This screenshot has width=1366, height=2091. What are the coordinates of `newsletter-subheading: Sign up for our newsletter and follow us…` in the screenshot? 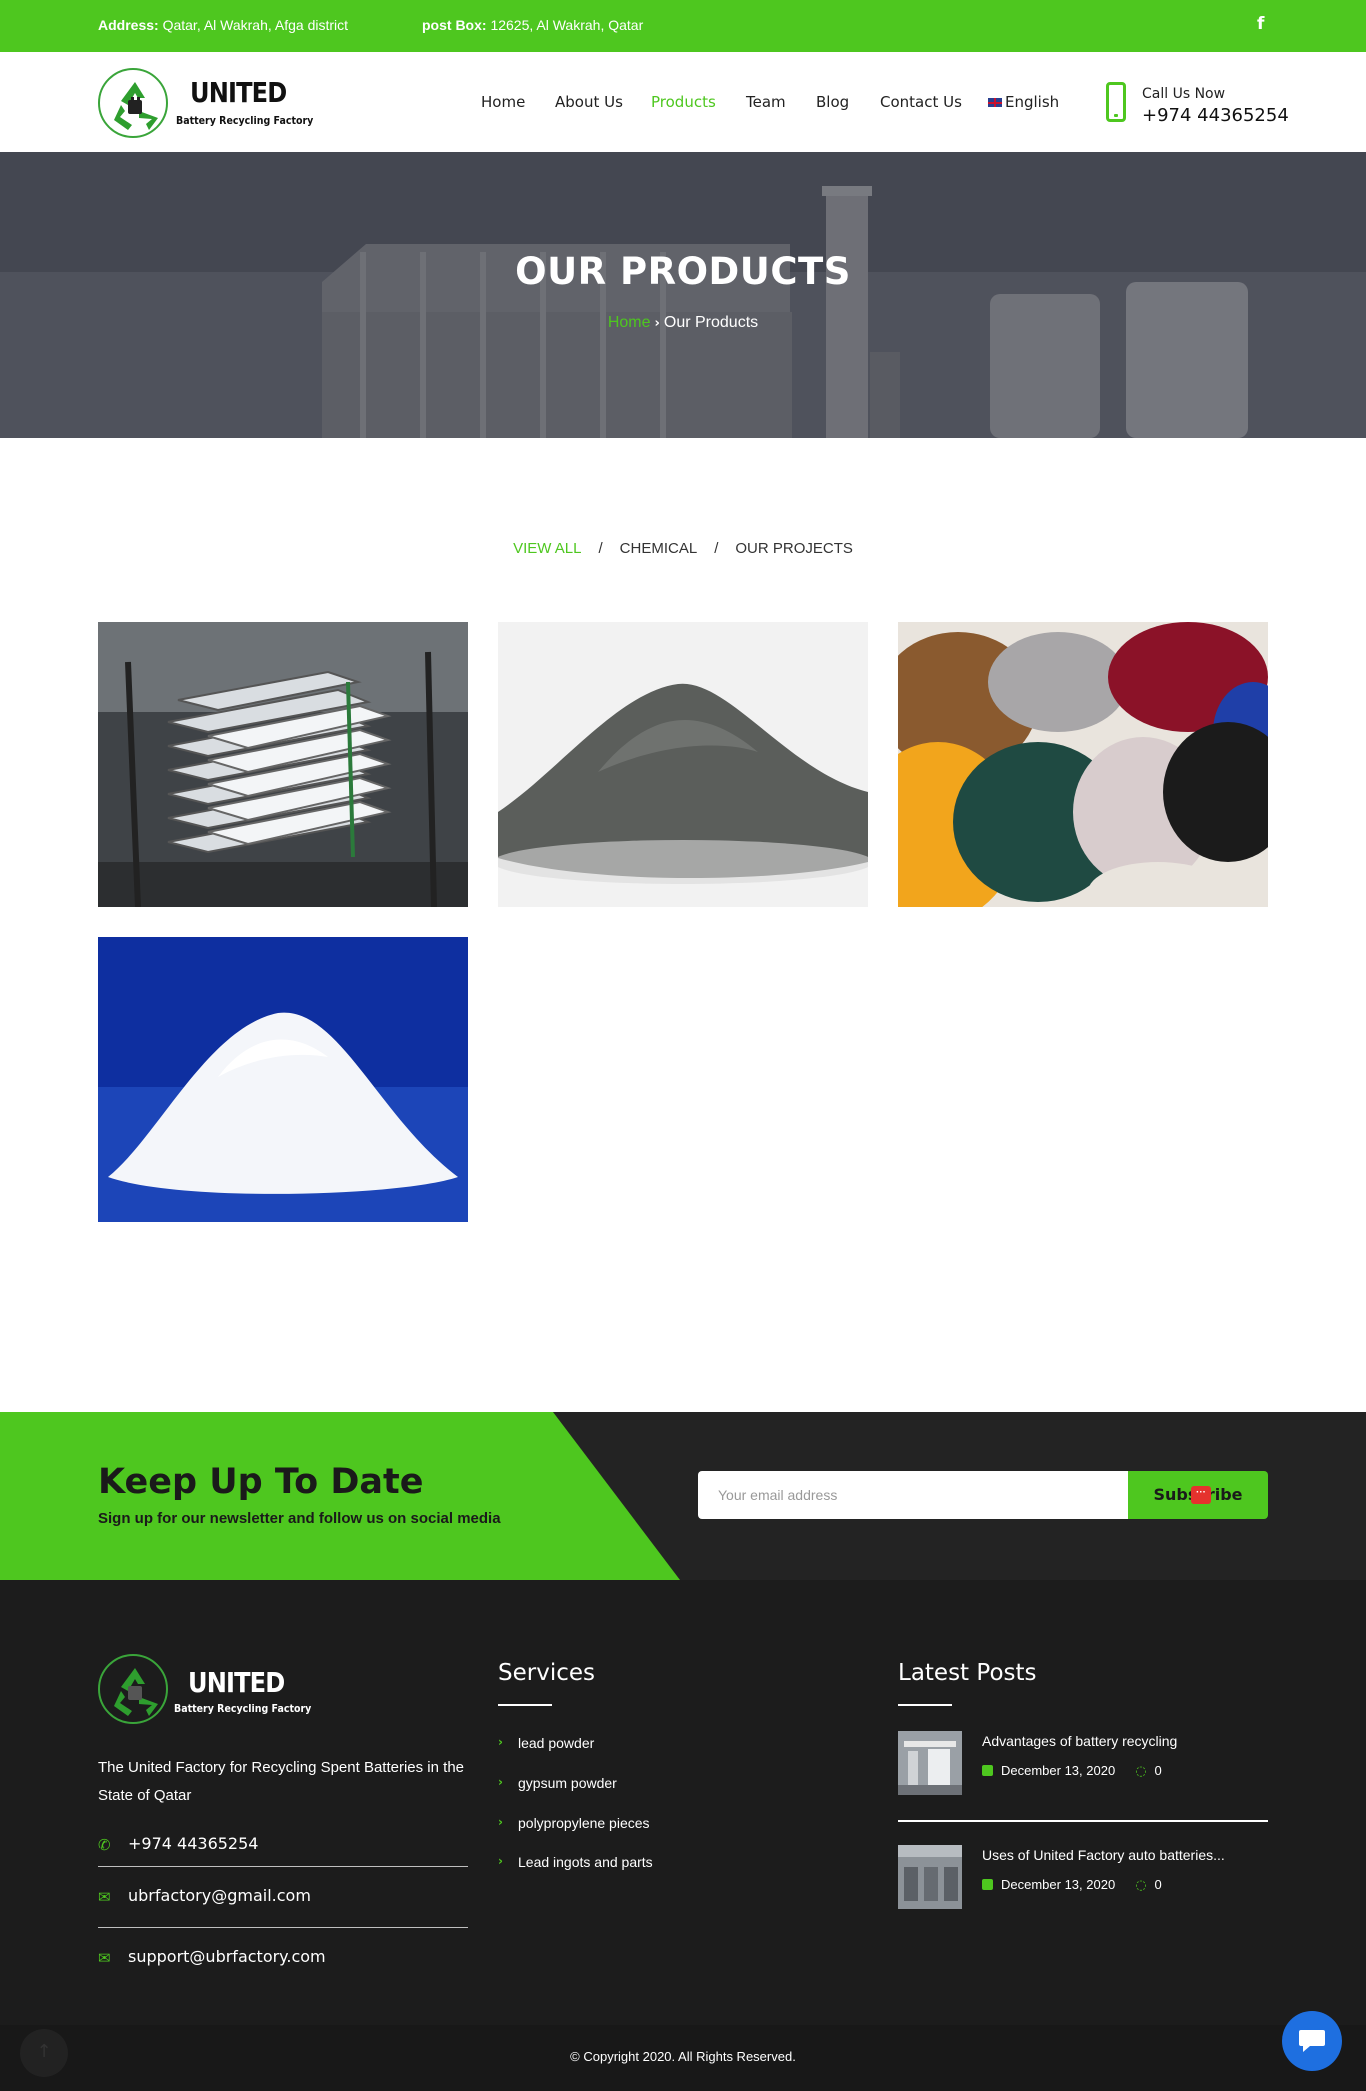 It's located at (299, 1518).